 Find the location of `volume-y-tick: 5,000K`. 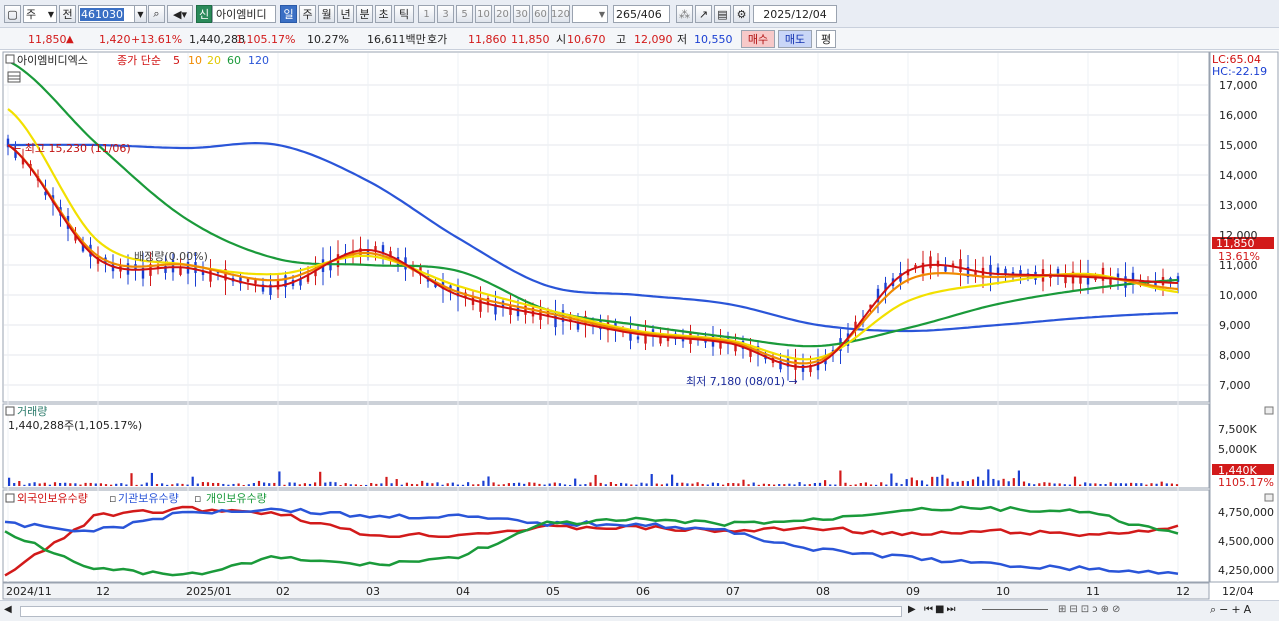

volume-y-tick: 5,000K is located at coordinates (1237, 449).